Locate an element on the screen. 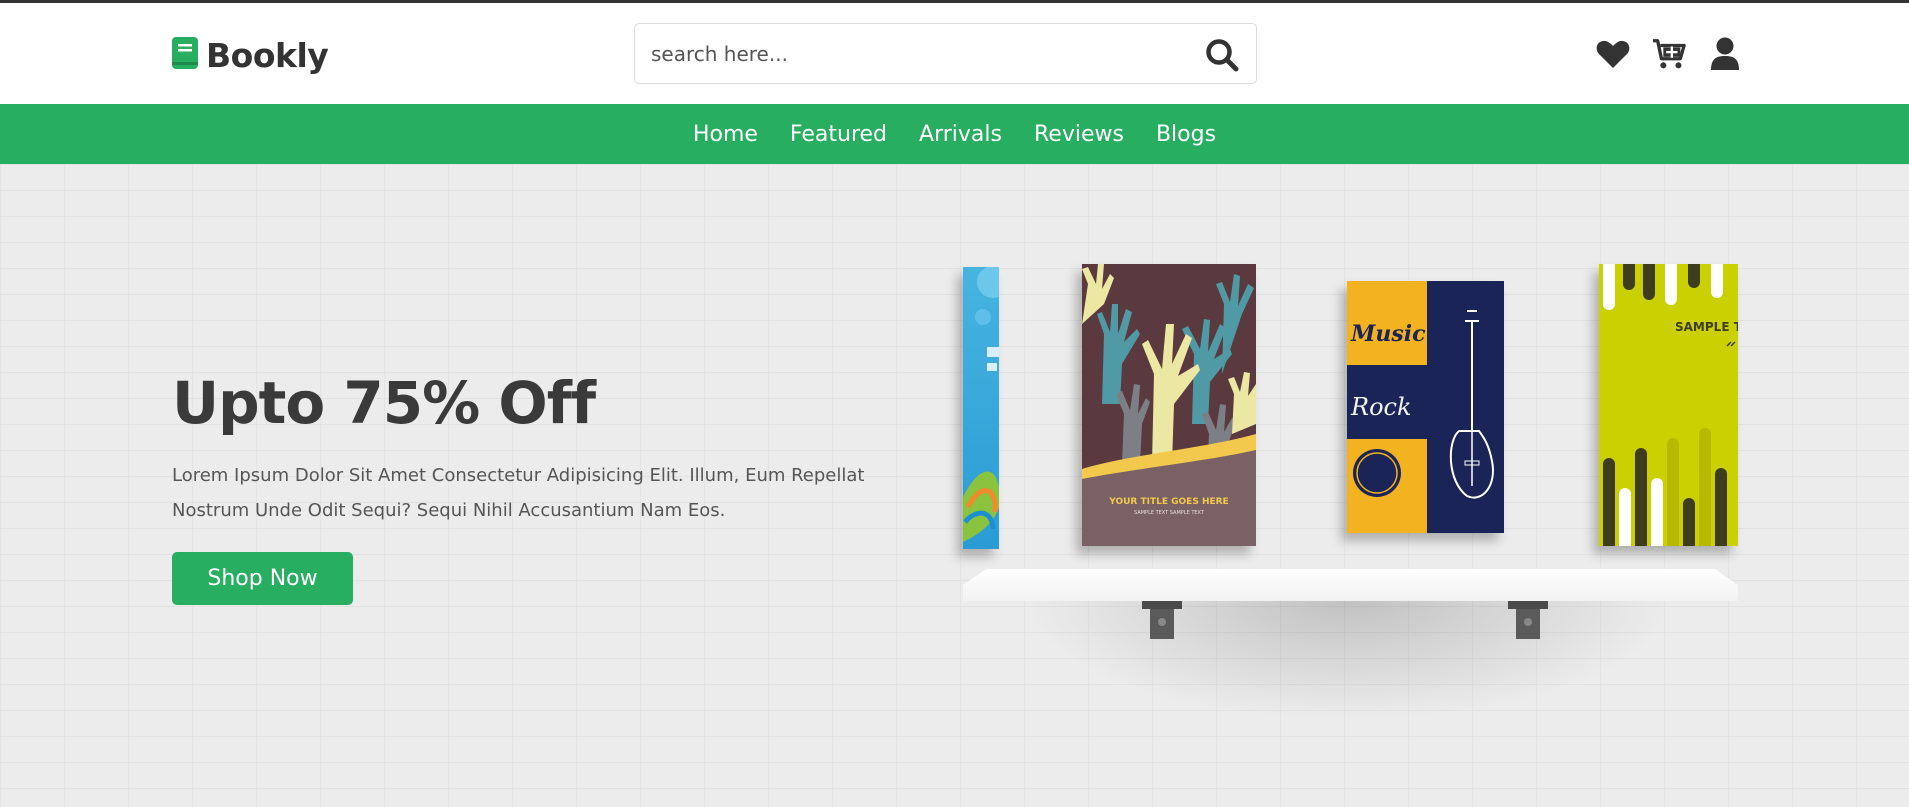 The height and width of the screenshot is (807, 1909). heart-icon is located at coordinates (1613, 54).